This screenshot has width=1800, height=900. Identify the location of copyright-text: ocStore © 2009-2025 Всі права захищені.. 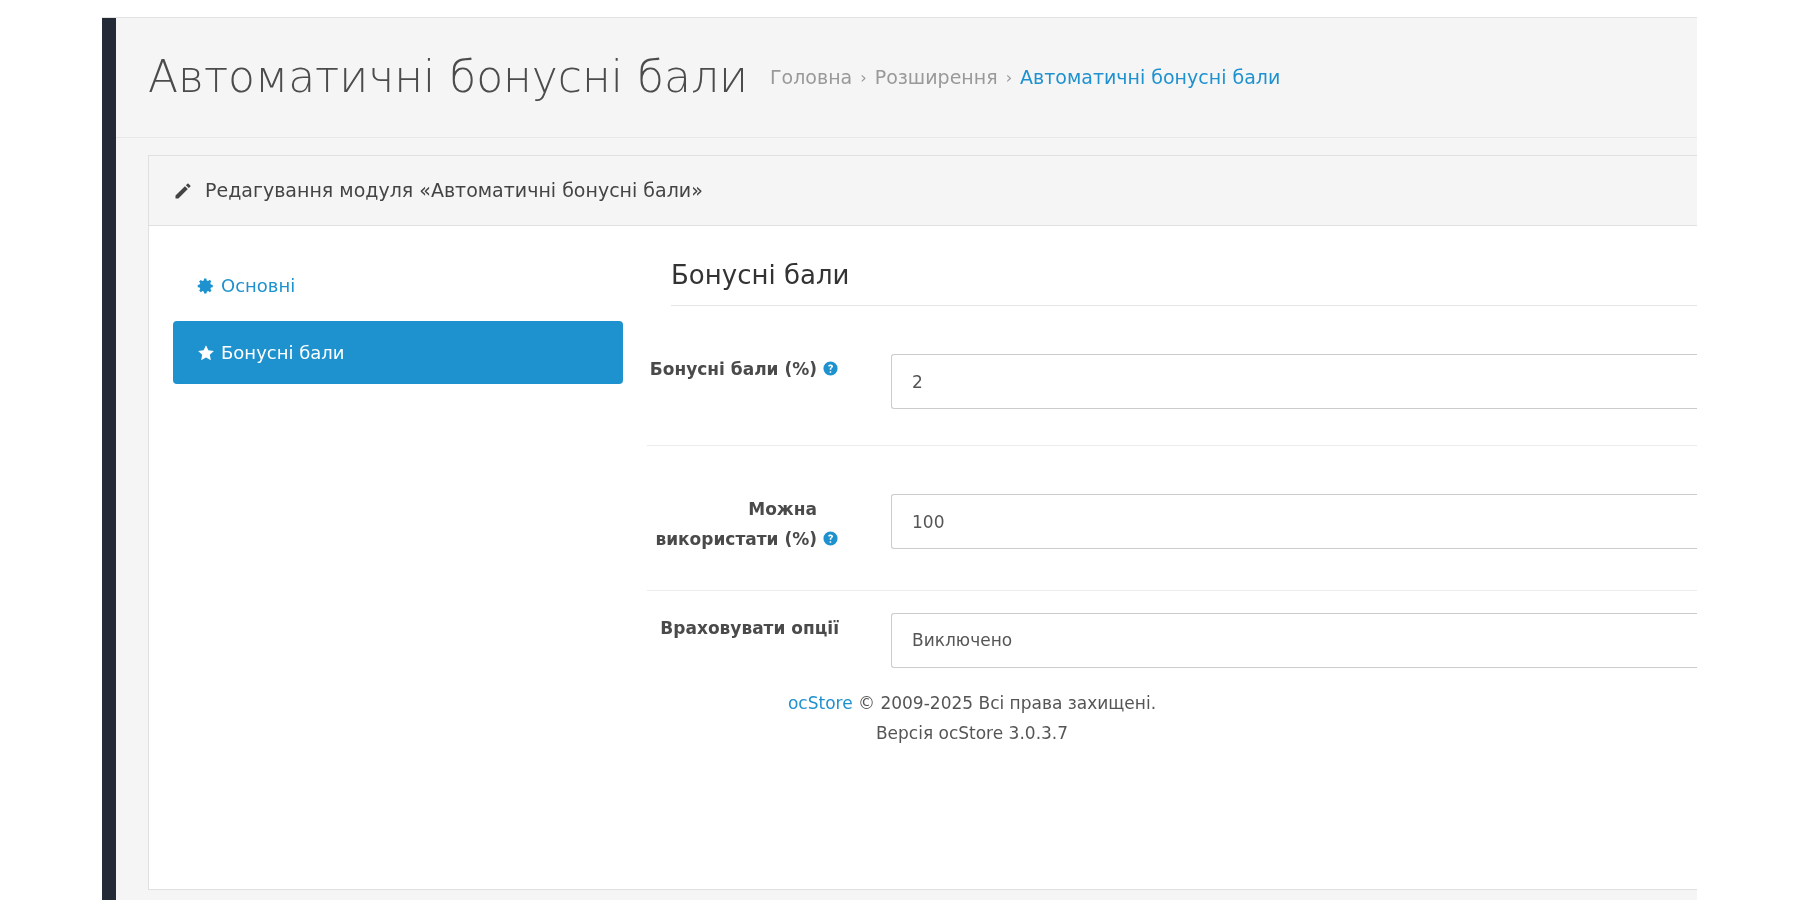
(972, 704).